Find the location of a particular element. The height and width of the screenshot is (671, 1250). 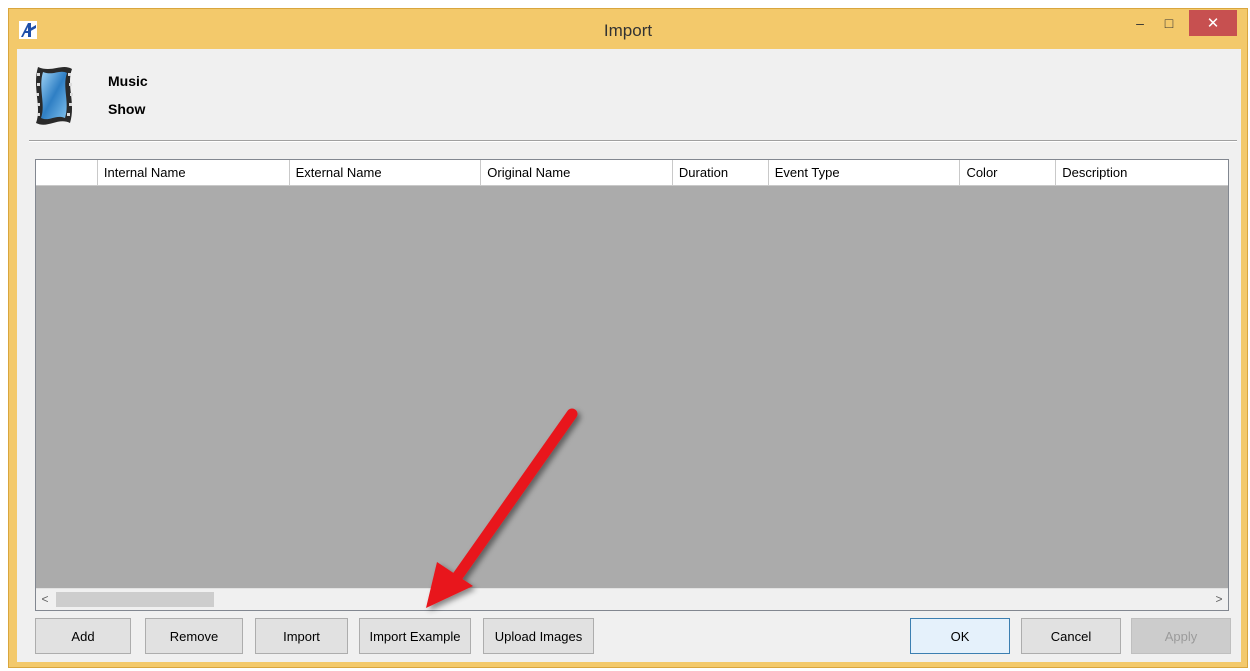

scrollbar-thumb is located at coordinates (135, 599).